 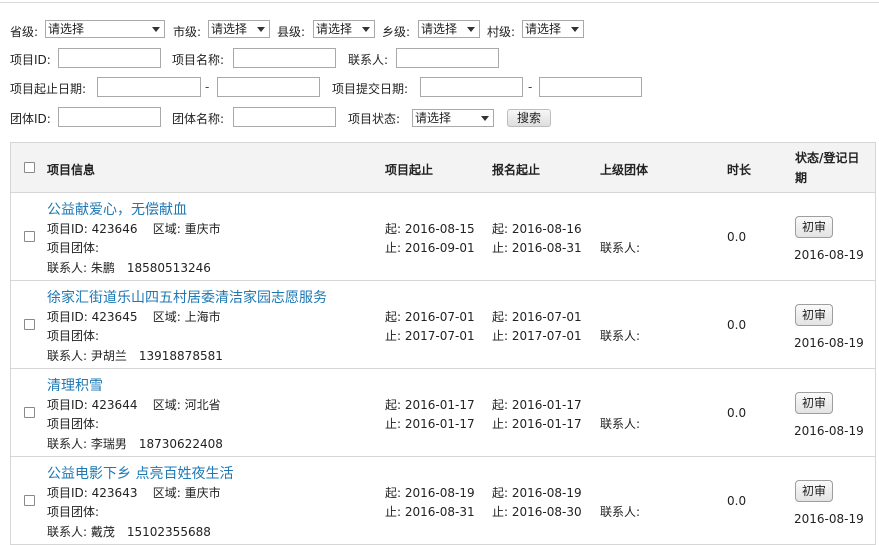 What do you see at coordinates (134, 317) in the screenshot?
I see `project-id-line: 项目ID: 423645 区域: 上海市` at bounding box center [134, 317].